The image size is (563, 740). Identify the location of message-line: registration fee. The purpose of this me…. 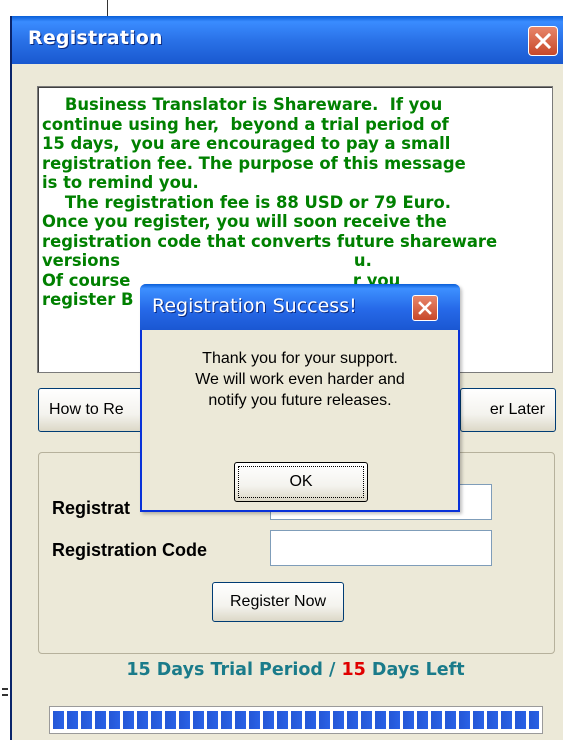
(254, 163).